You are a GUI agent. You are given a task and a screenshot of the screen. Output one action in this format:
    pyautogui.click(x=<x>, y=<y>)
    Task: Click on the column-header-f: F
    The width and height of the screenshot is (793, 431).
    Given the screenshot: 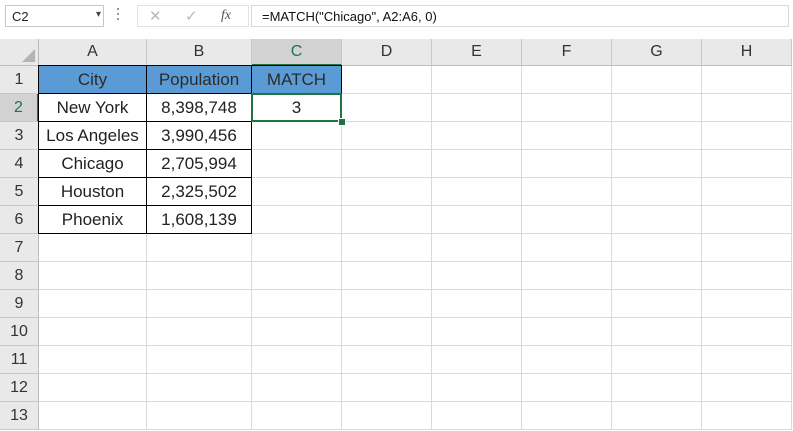 What is the action you would take?
    pyautogui.click(x=567, y=52)
    